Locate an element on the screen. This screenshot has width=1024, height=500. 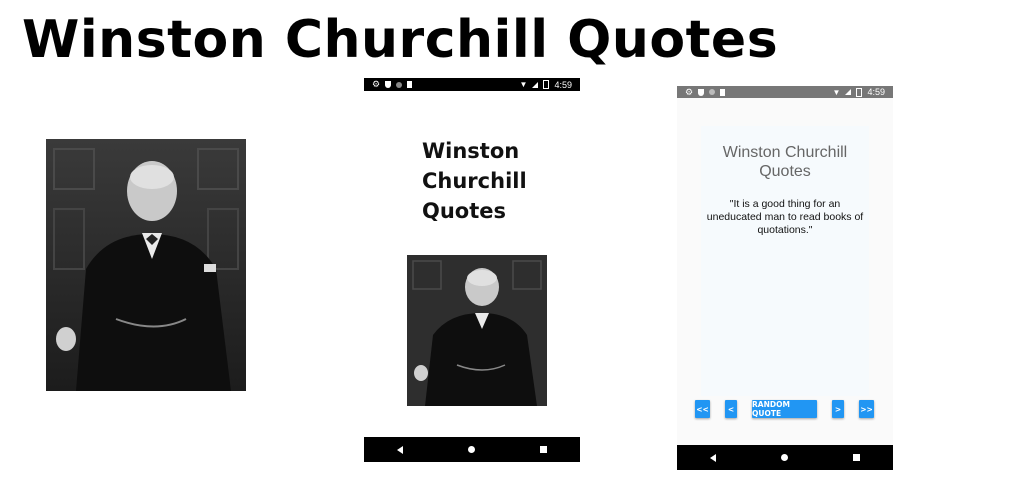
first-quote-button: << is located at coordinates (702, 409).